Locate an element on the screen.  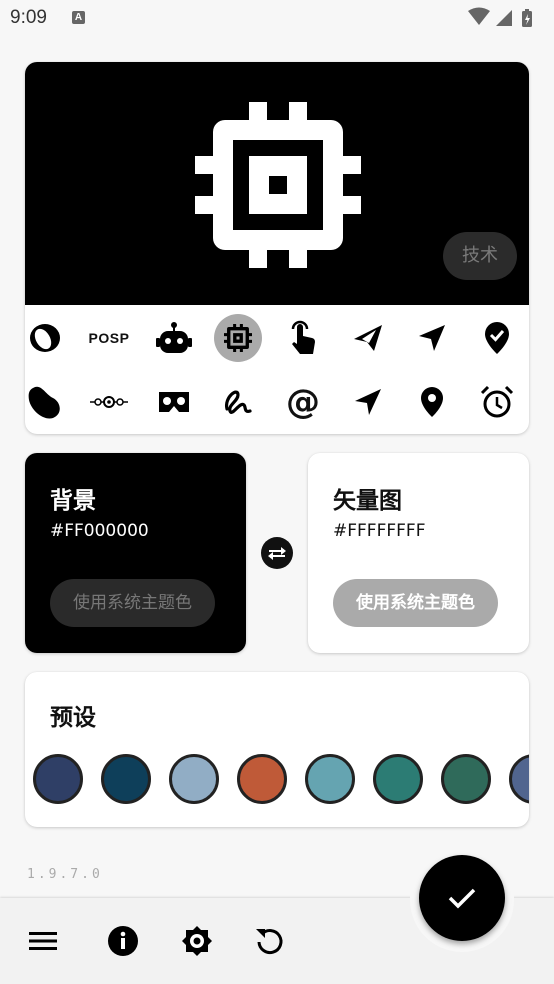
status-icons is located at coordinates (506, 20).